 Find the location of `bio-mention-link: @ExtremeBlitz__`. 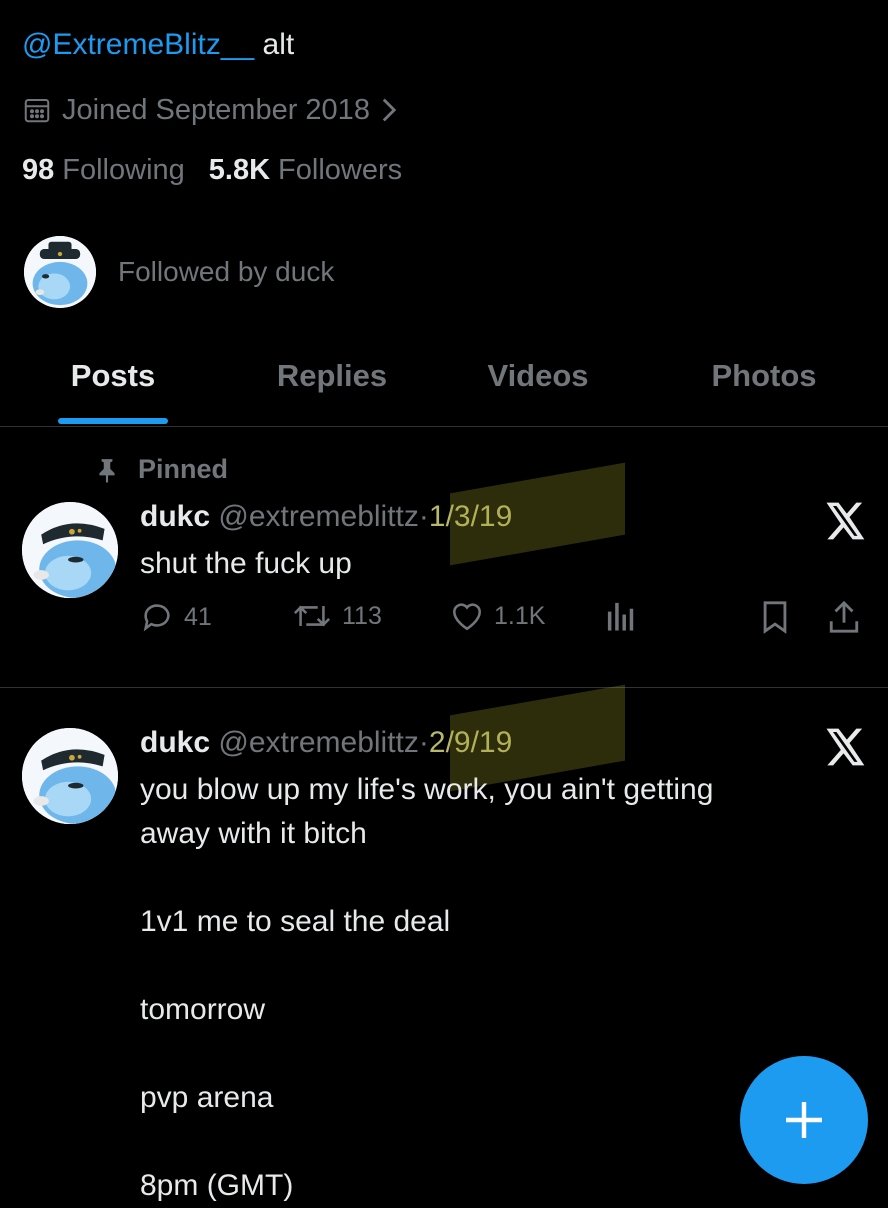

bio-mention-link: @ExtremeBlitz__ is located at coordinates (138, 44).